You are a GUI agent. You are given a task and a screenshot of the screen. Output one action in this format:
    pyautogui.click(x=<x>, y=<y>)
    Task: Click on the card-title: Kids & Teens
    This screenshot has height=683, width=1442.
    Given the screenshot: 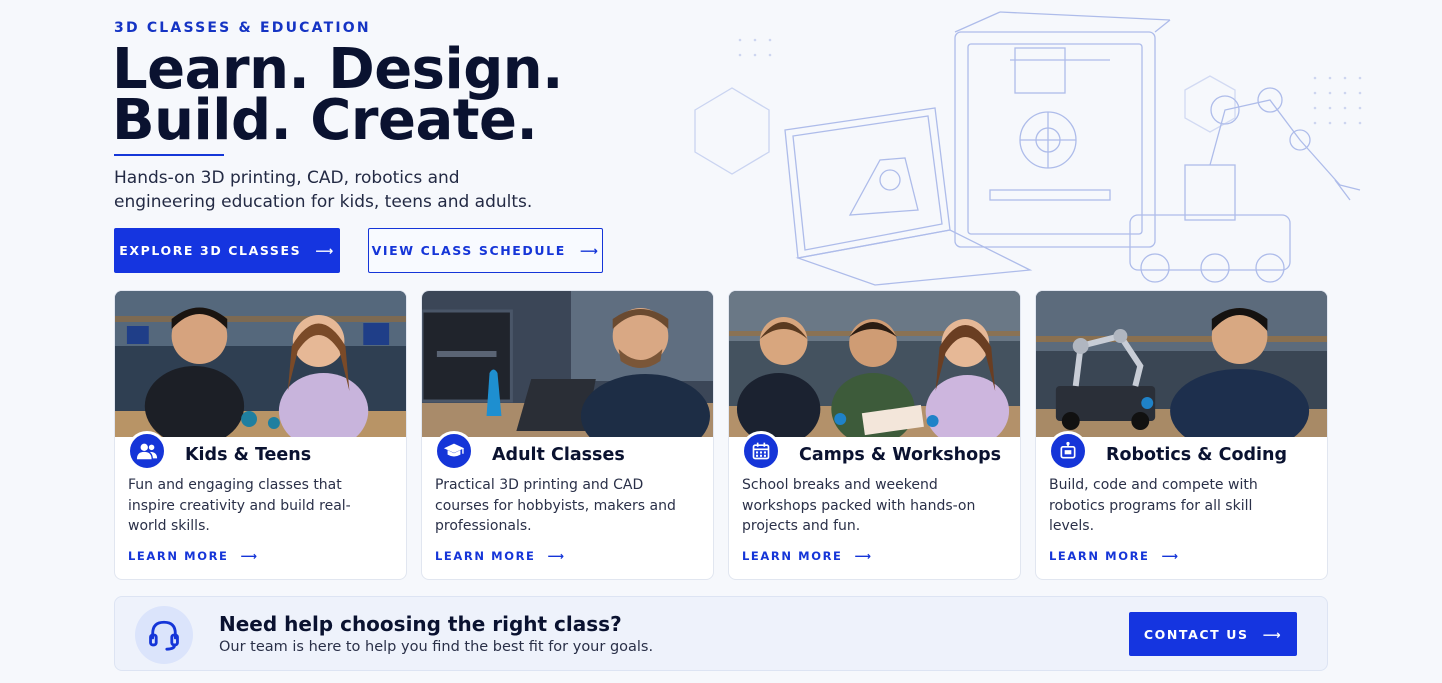 What is the action you would take?
    pyautogui.click(x=248, y=455)
    